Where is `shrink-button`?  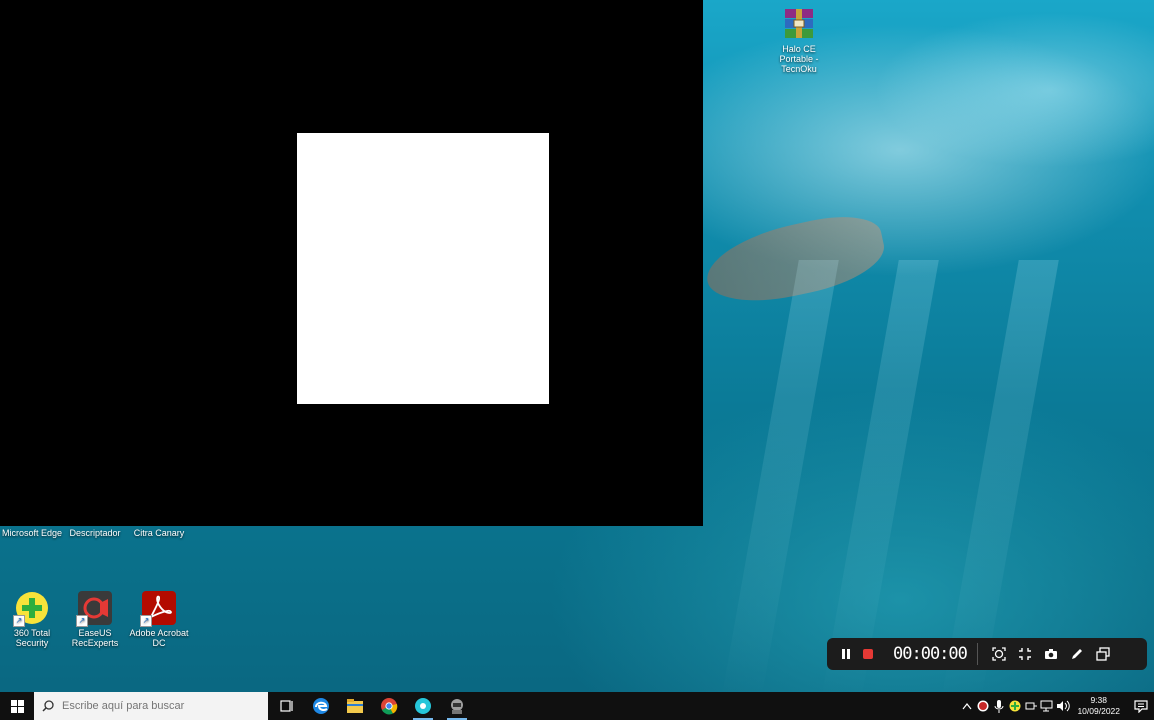 shrink-button is located at coordinates (1025, 654).